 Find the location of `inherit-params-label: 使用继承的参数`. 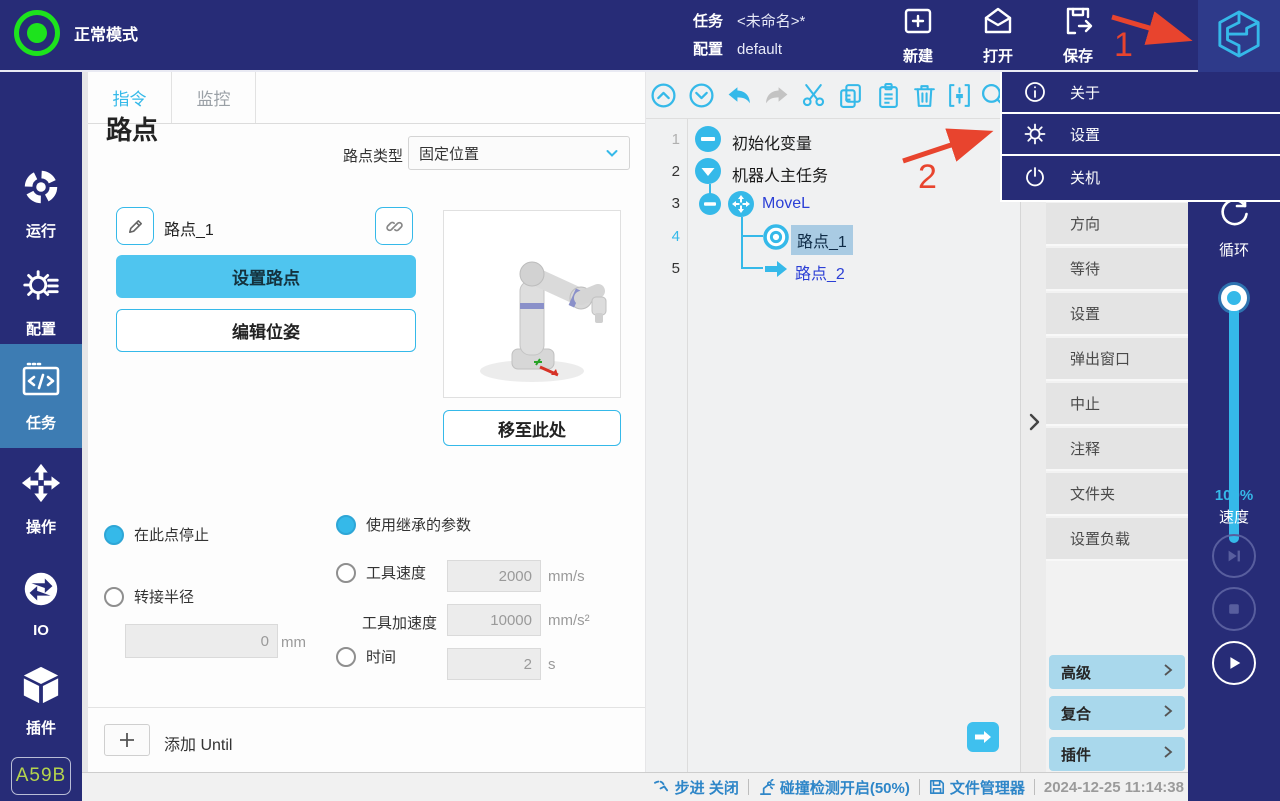

inherit-params-label: 使用继承的参数 is located at coordinates (419, 525).